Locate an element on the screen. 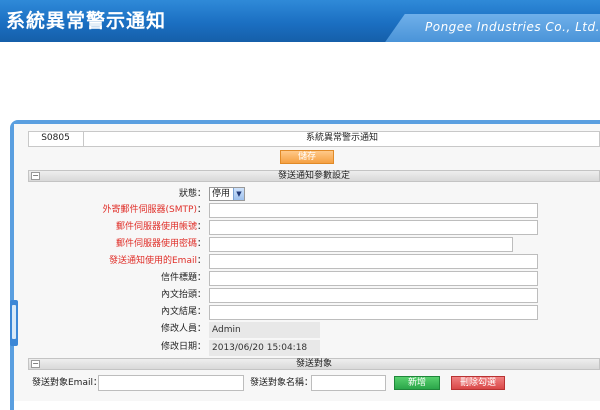 This screenshot has width=600, height=410. account-label: 郵件伺服器使用帳號： is located at coordinates (160, 227).